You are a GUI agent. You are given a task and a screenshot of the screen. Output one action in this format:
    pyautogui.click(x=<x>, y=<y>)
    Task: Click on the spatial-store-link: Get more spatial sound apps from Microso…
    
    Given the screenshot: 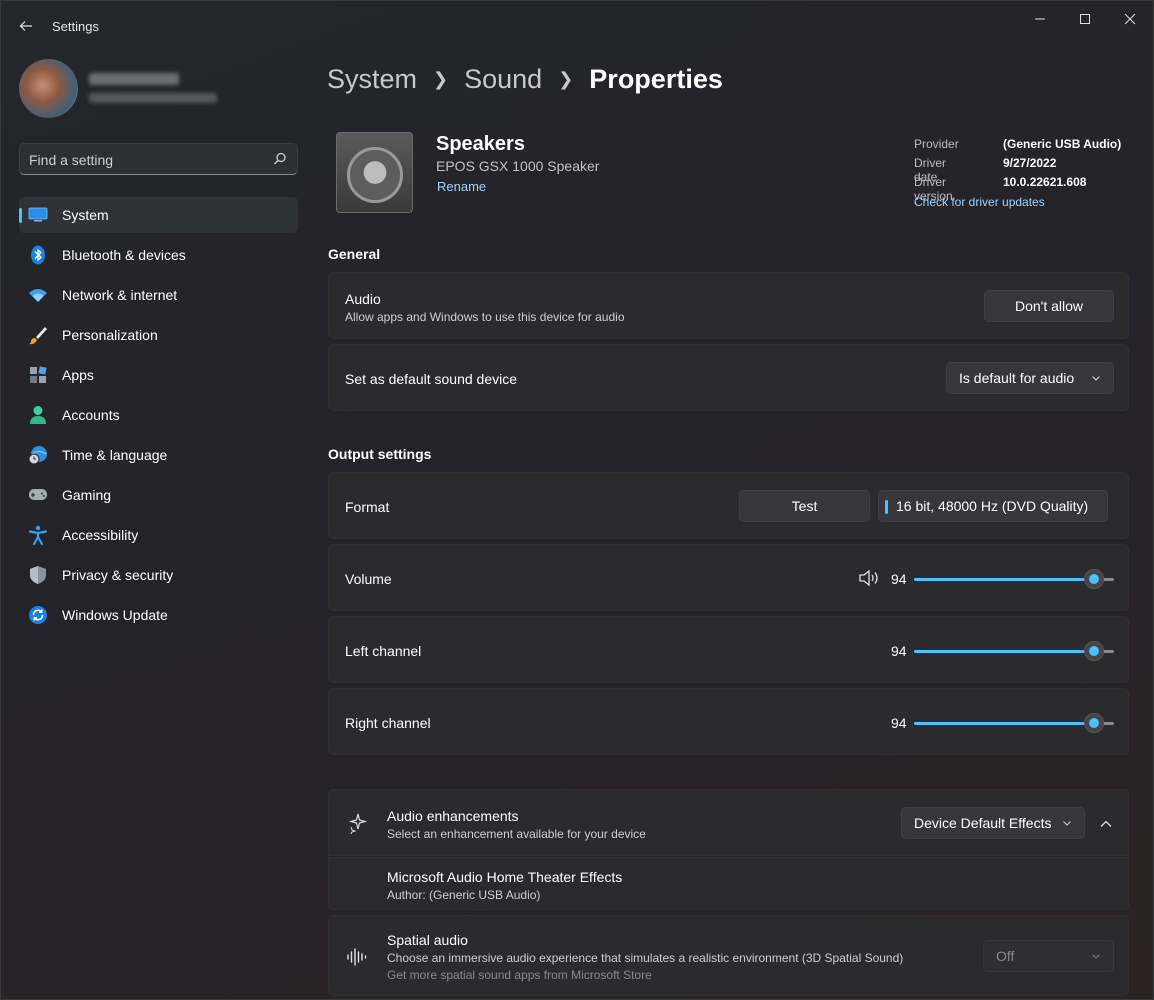 What is the action you would take?
    pyautogui.click(x=519, y=975)
    